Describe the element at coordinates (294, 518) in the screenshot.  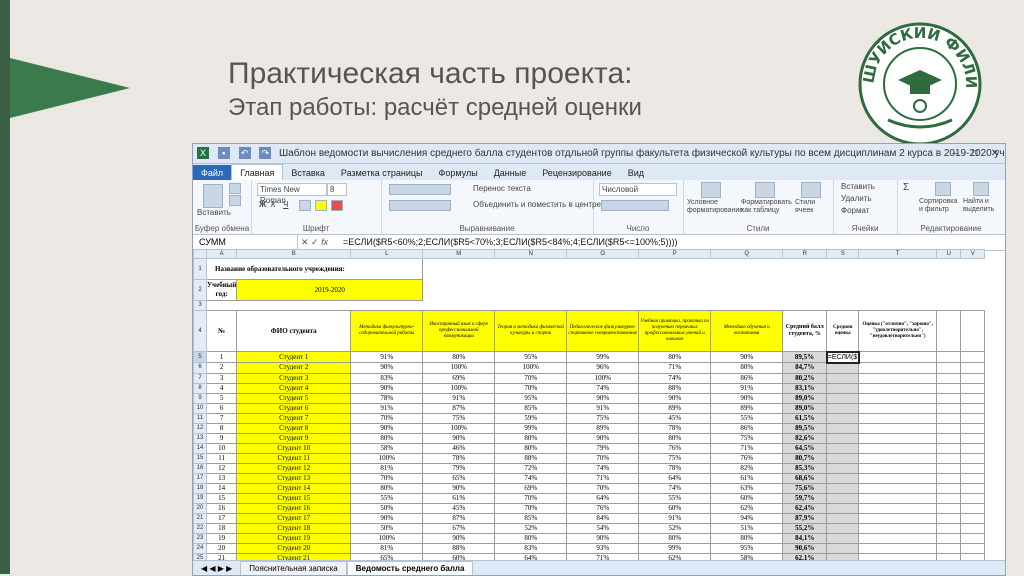
I see `student-name-cell: Студент 17` at that location.